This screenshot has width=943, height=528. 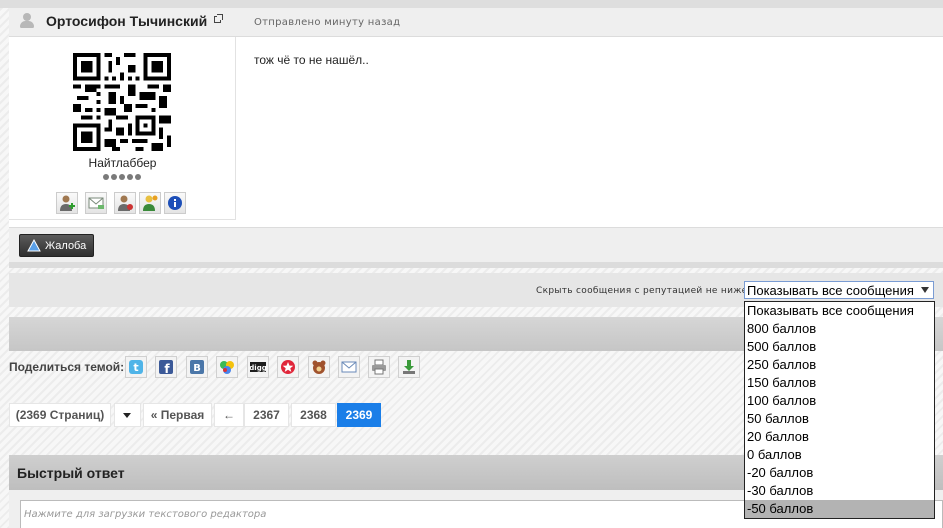 I want to click on view-profile-icon, so click(x=125, y=203).